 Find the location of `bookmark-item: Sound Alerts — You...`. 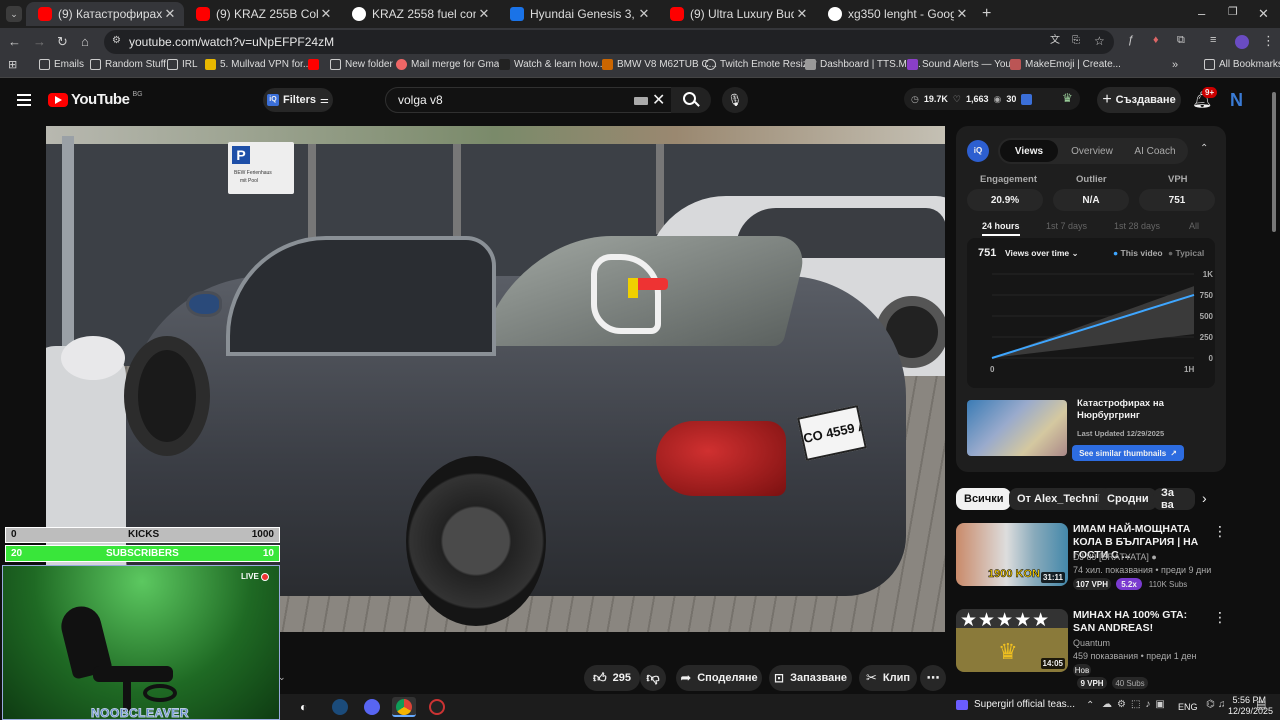

bookmark-item: Sound Alerts — You... is located at coordinates (963, 64).